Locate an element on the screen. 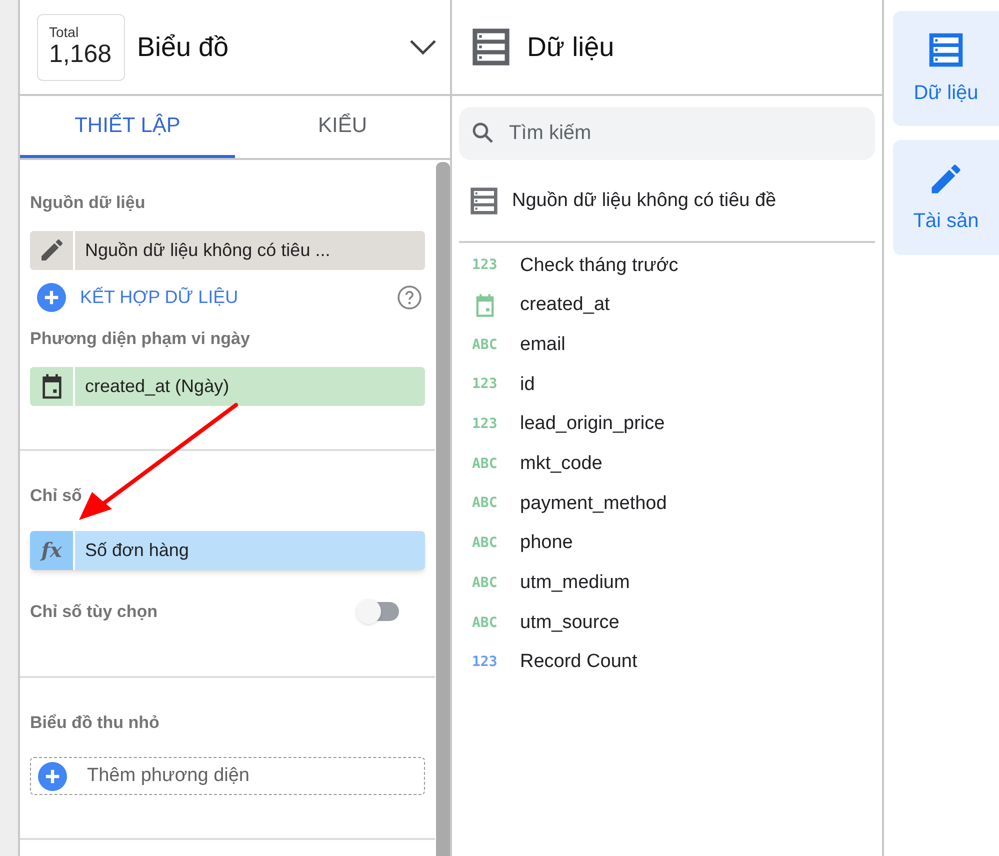 Image resolution: width=999 pixels, height=856 pixels. side-tab: Dữ liệu is located at coordinates (946, 68).